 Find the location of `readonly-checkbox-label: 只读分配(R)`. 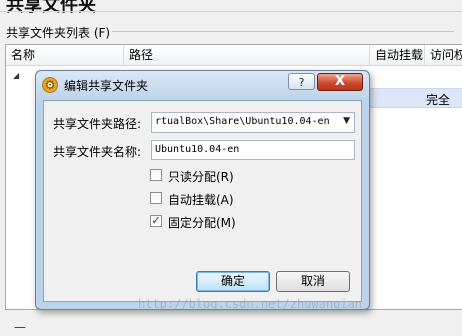

readonly-checkbox-label: 只读分配(R) is located at coordinates (201, 176).